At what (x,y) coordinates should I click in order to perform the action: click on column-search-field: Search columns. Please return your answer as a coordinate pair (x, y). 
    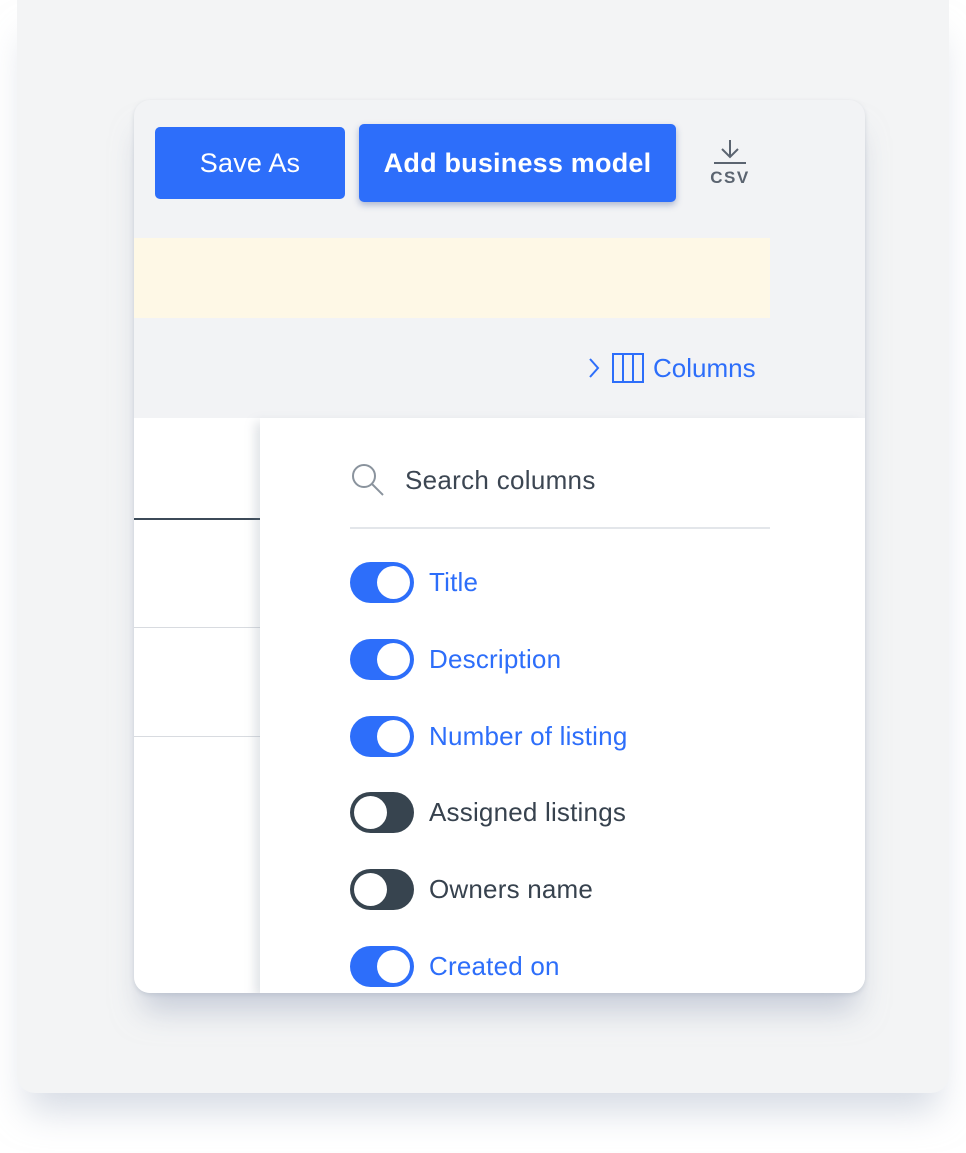
    Looking at the image, I should click on (560, 480).